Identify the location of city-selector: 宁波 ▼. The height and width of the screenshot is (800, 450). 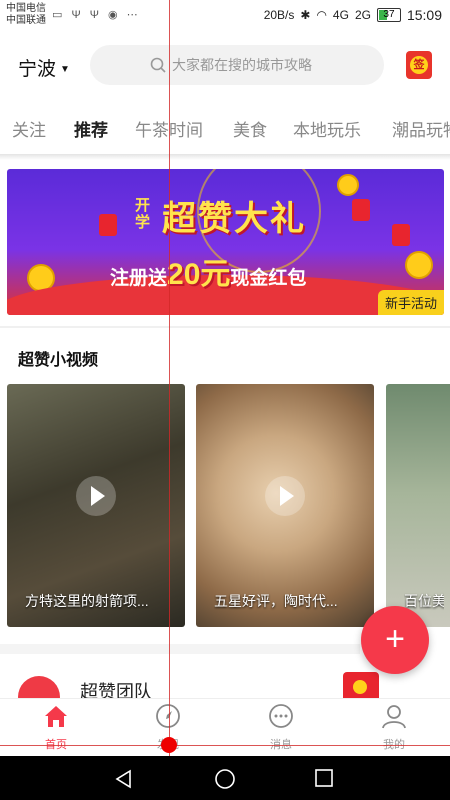
(44, 67).